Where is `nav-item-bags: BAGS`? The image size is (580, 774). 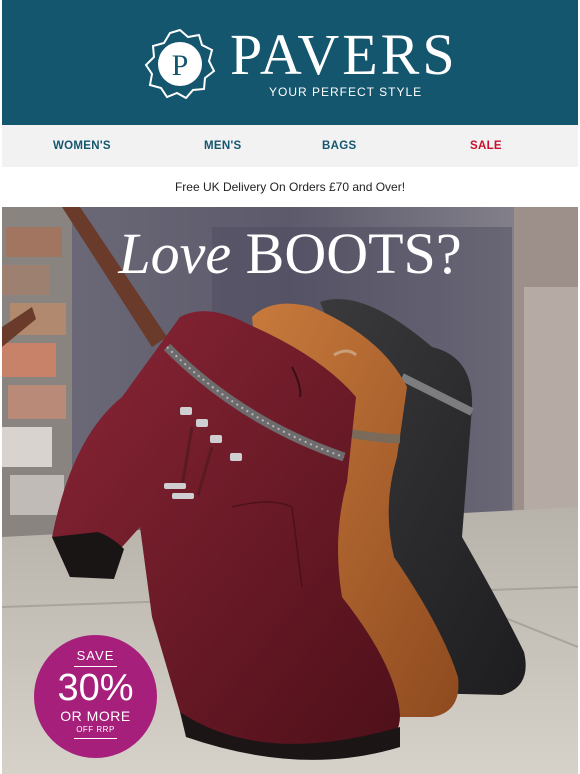
nav-item-bags: BAGS is located at coordinates (339, 146).